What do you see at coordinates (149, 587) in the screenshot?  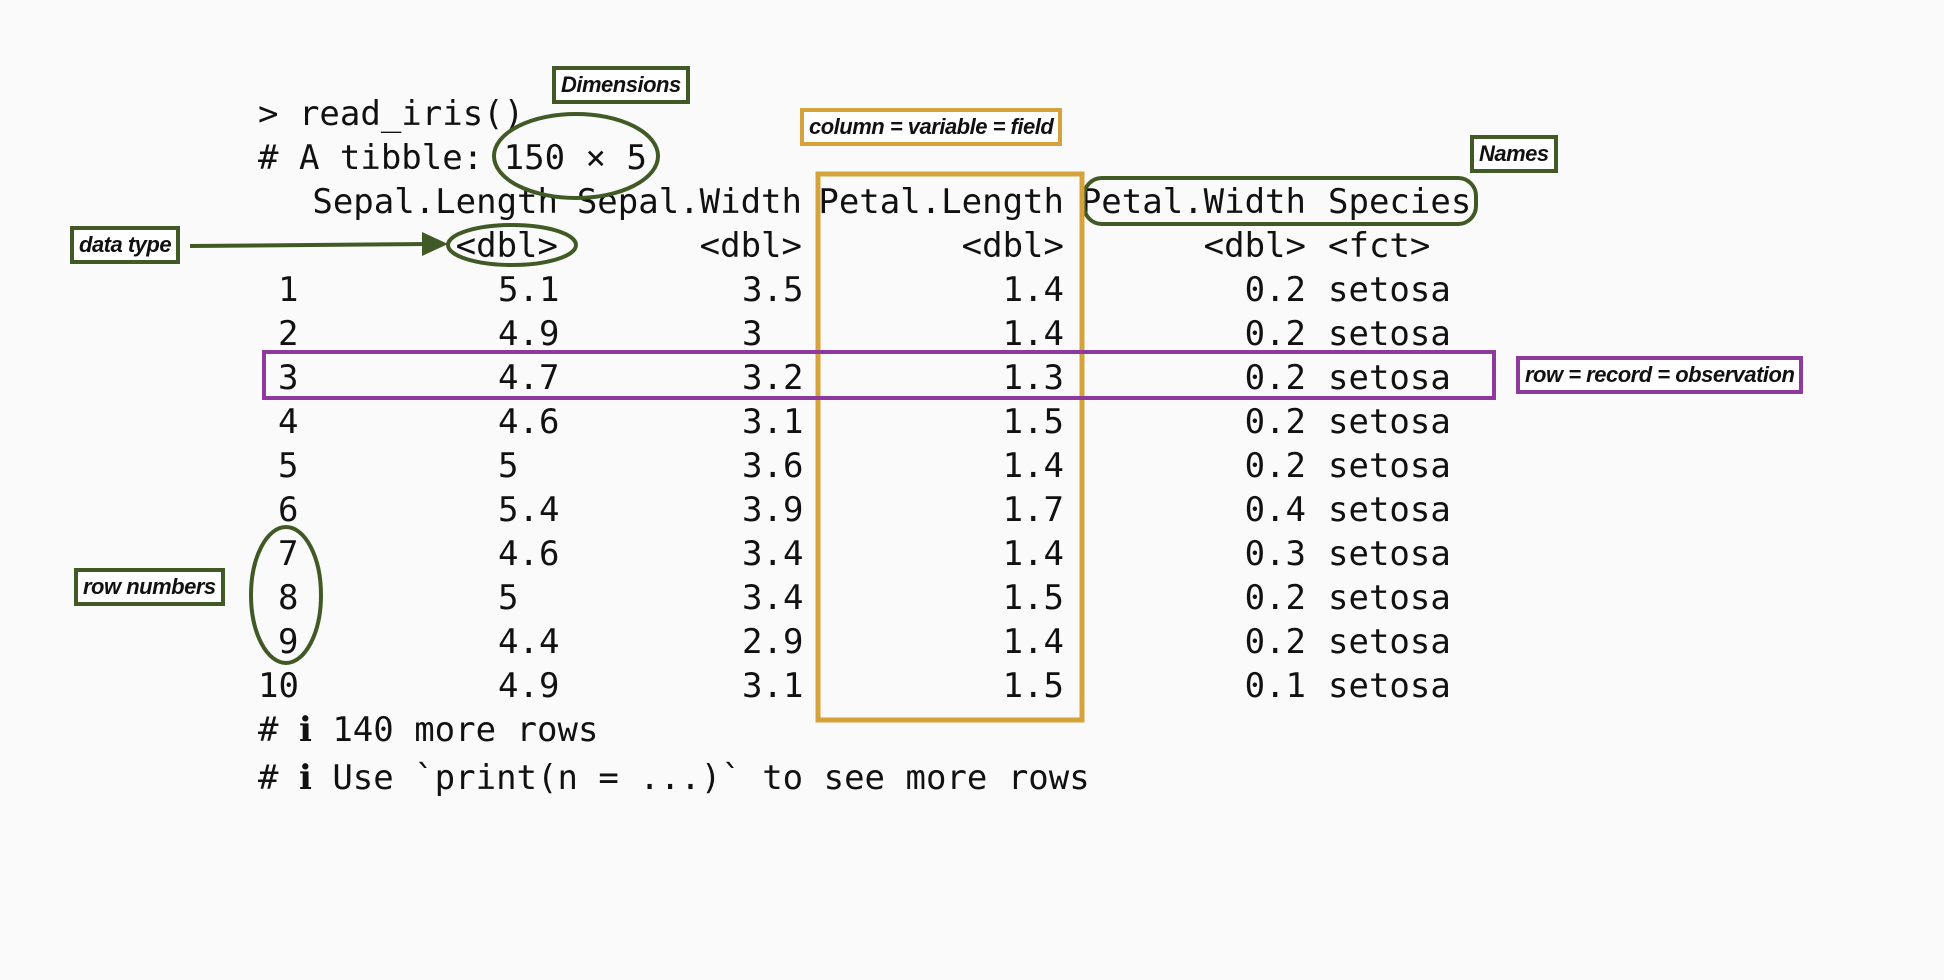 I see `row-numbers-label: row numbers` at bounding box center [149, 587].